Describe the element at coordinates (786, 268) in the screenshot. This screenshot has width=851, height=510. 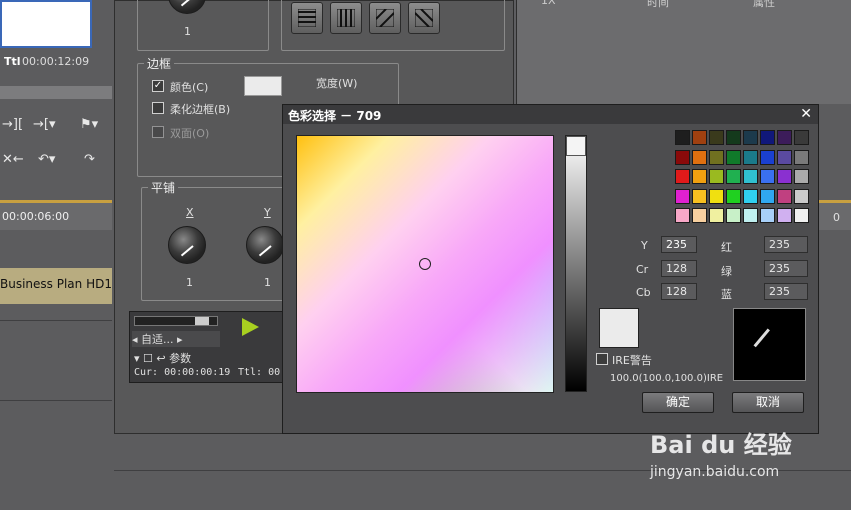
I see `field-green-input: 235` at that location.